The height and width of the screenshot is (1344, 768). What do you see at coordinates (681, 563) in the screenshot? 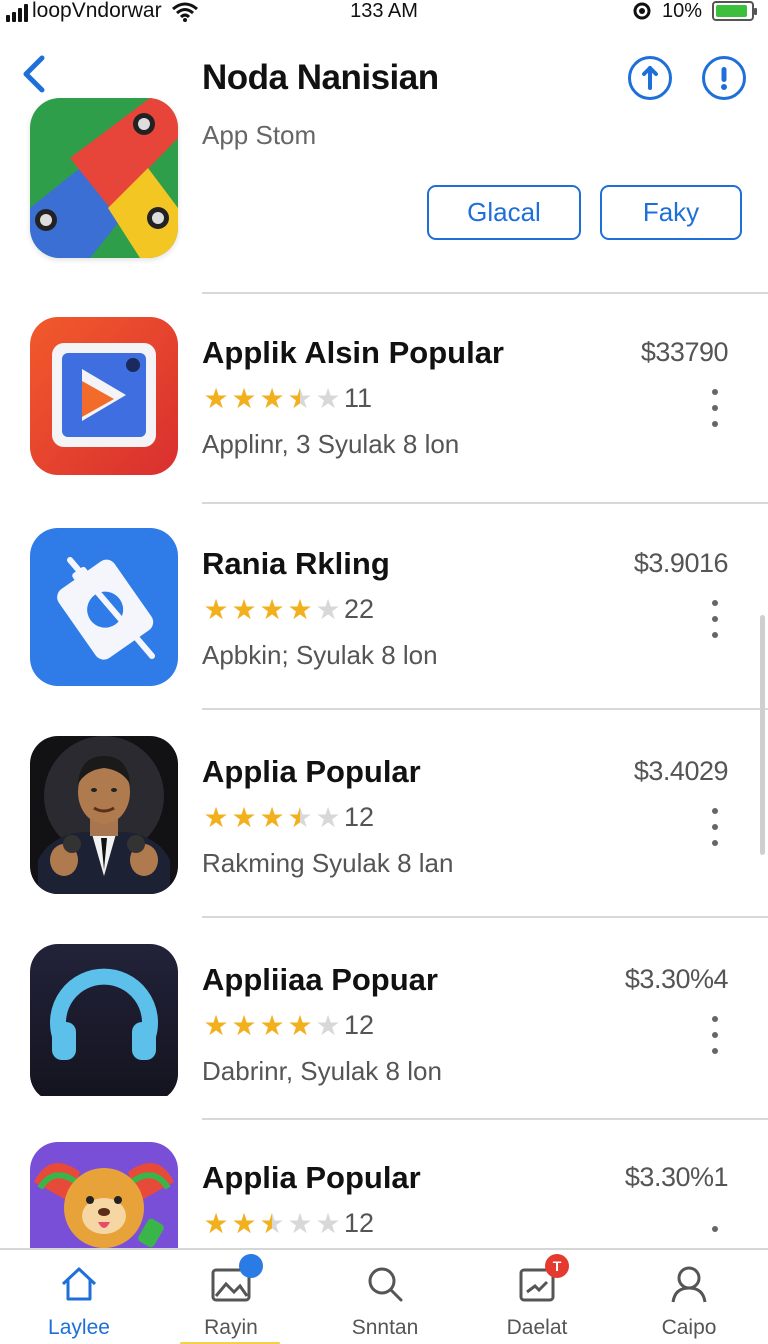
I see `app-price: $3.9016` at bounding box center [681, 563].